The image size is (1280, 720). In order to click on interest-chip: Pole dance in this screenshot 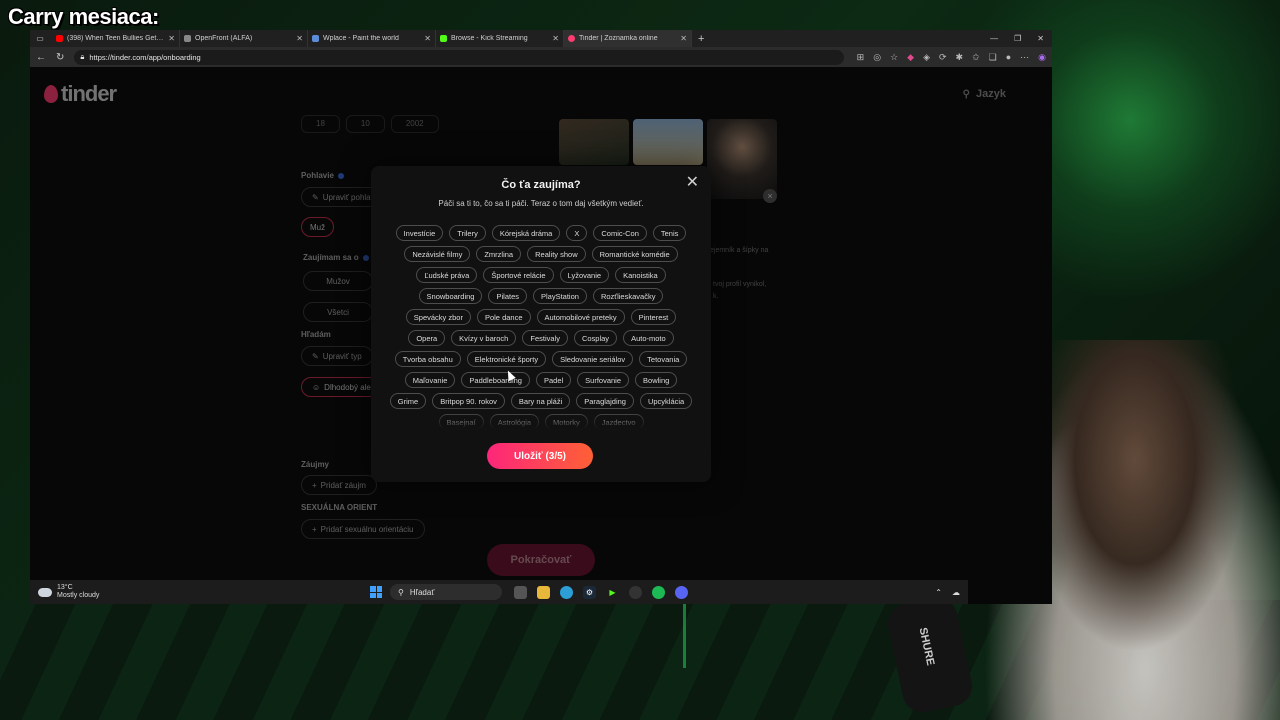, I will do `click(503, 317)`.